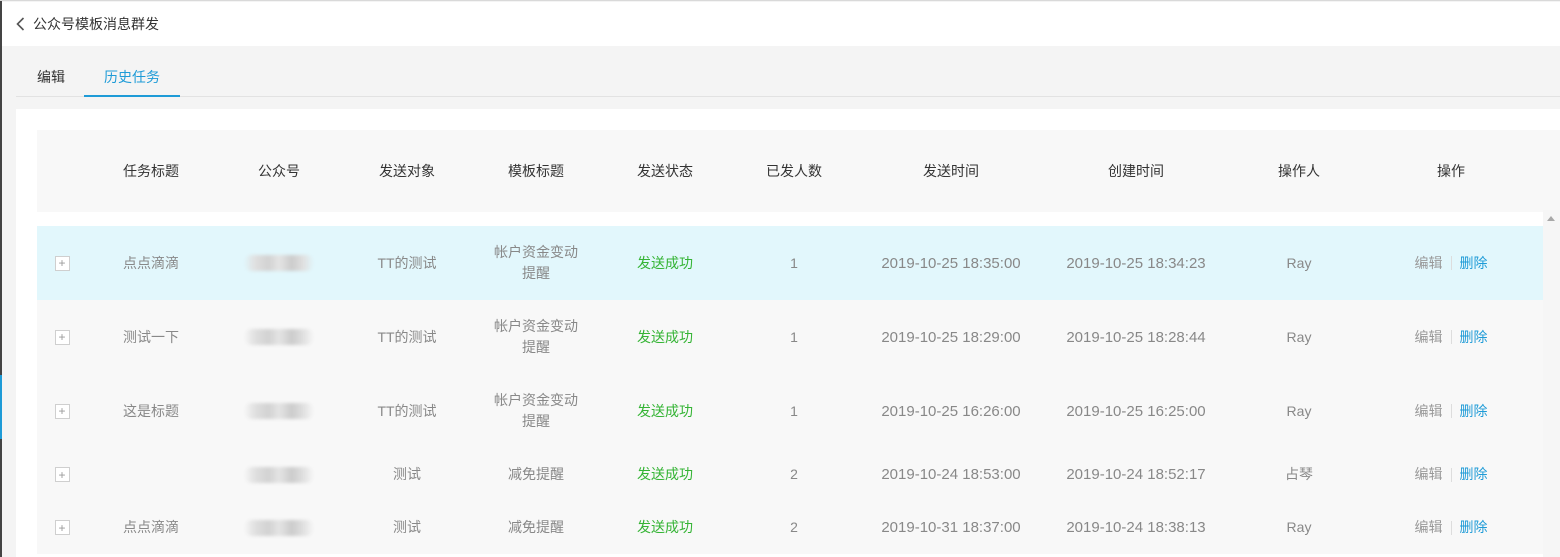  What do you see at coordinates (951, 337) in the screenshot?
I see `cell-send-time: 2019-10-25 18:29:00` at bounding box center [951, 337].